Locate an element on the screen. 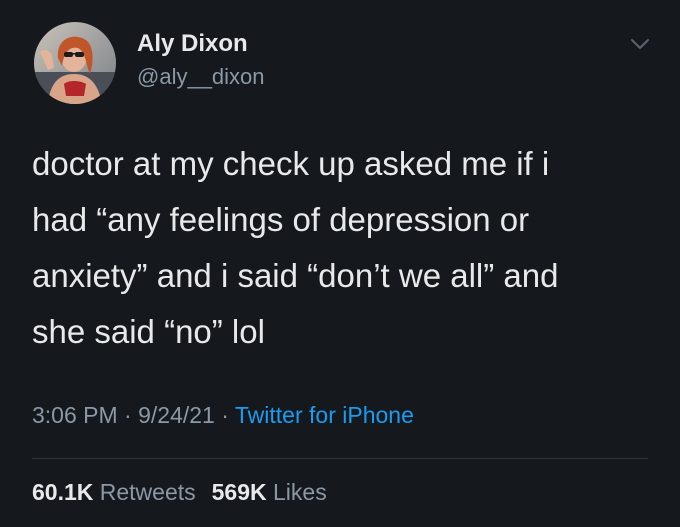 The width and height of the screenshot is (680, 527). tweet-source-link: Twitter for iPhone is located at coordinates (324, 415).